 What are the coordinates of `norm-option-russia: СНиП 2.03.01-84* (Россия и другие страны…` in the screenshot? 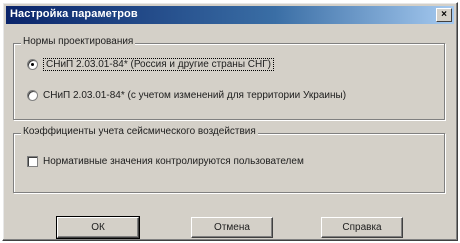 It's located at (150, 64).